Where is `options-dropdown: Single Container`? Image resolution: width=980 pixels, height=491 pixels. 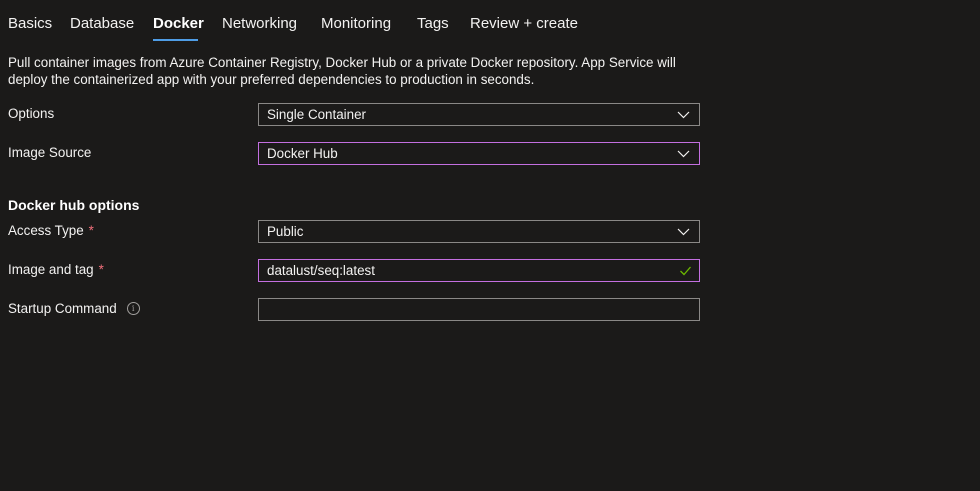
options-dropdown: Single Container is located at coordinates (479, 114).